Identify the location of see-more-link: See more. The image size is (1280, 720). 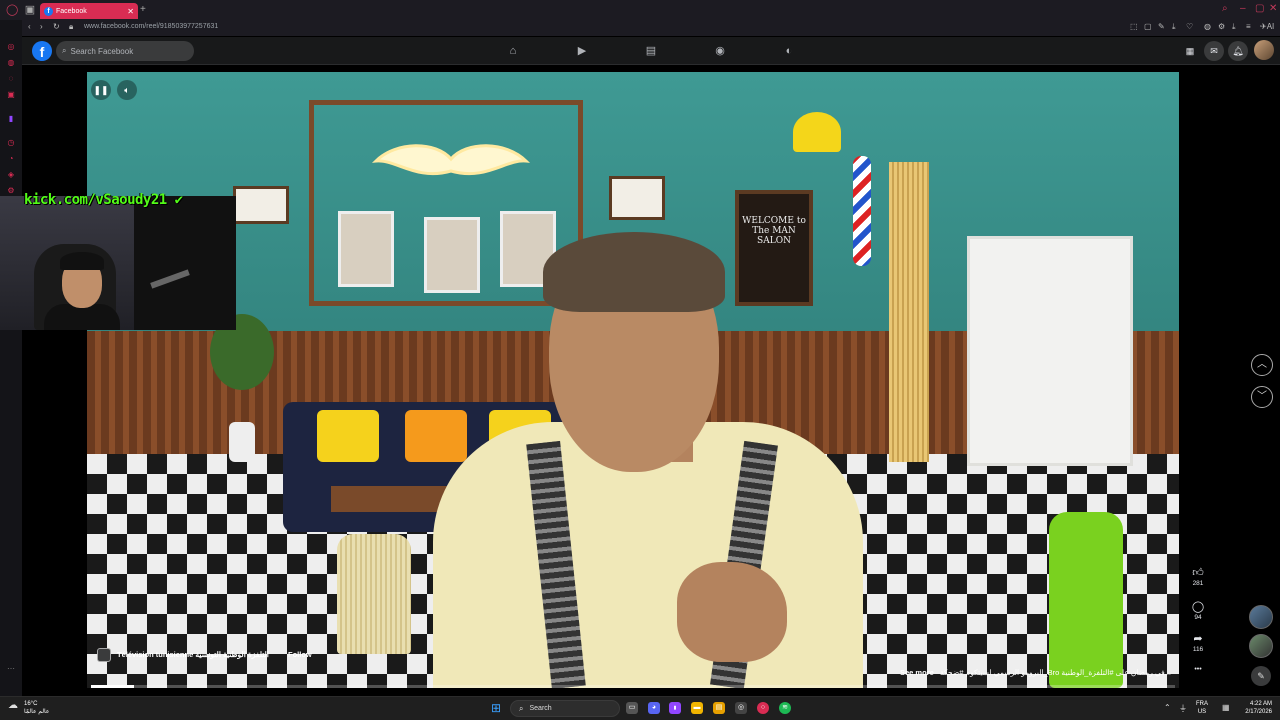
(917, 672).